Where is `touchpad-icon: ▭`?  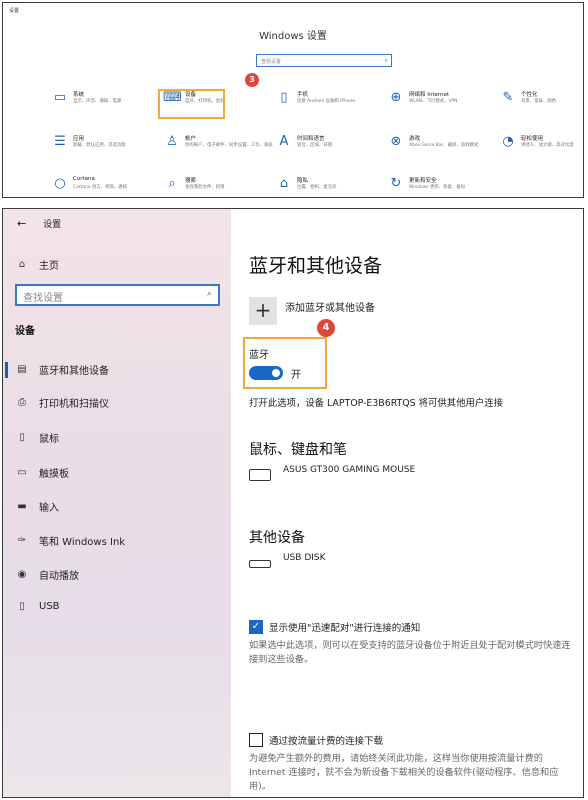 touchpad-icon: ▭ is located at coordinates (22, 472).